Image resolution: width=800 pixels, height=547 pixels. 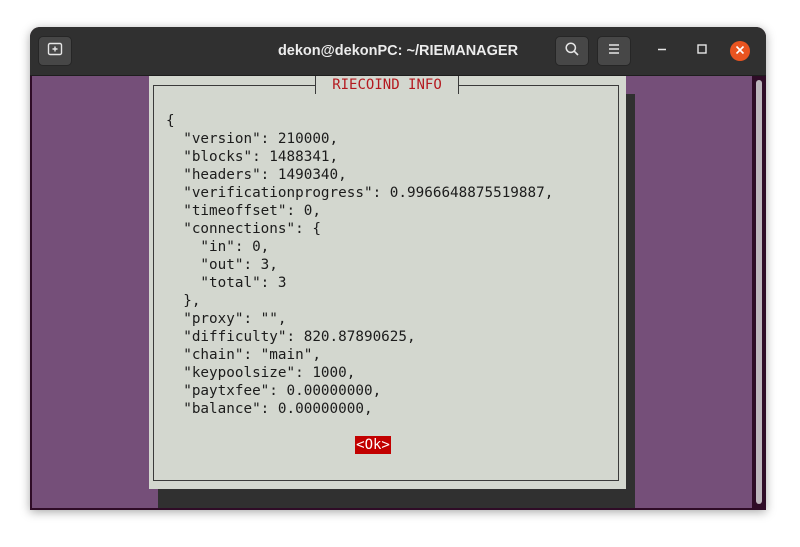 I want to click on close-icon, so click(x=740, y=51).